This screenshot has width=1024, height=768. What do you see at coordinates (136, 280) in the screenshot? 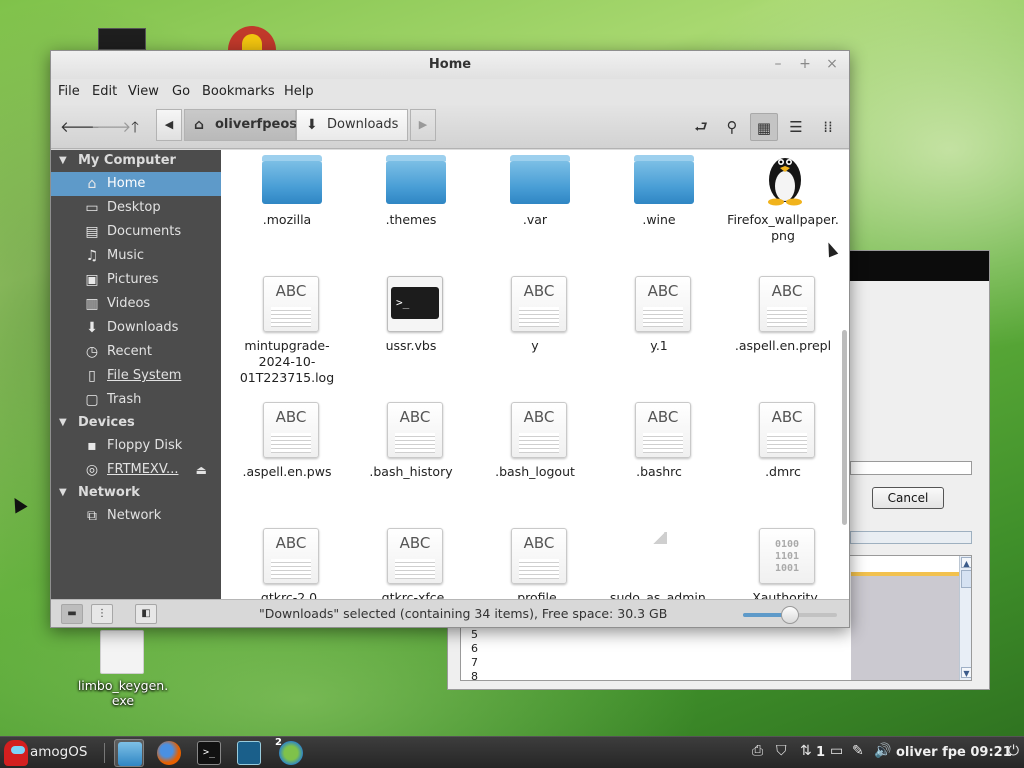
I see `sidebar-item-pictures: ▣ Pictures` at bounding box center [136, 280].